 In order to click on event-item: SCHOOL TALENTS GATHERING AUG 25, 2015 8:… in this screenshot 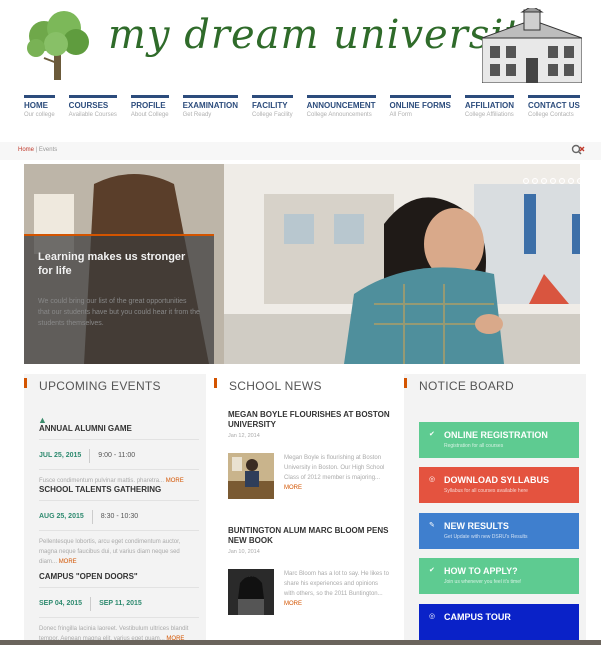, I will do `click(119, 526)`.